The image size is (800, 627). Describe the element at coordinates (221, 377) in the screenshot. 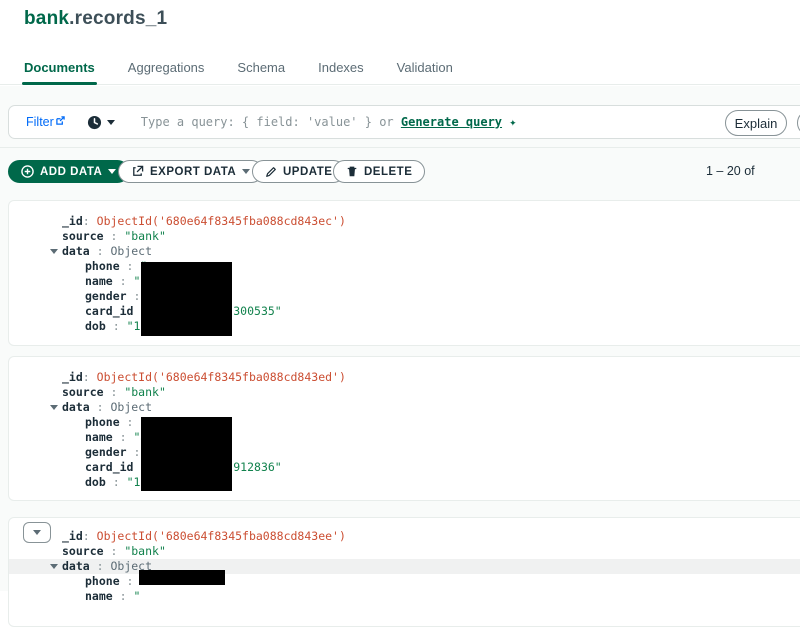

I see `field-value: ObjectId('680e64f8345fba088cd843ed')` at that location.